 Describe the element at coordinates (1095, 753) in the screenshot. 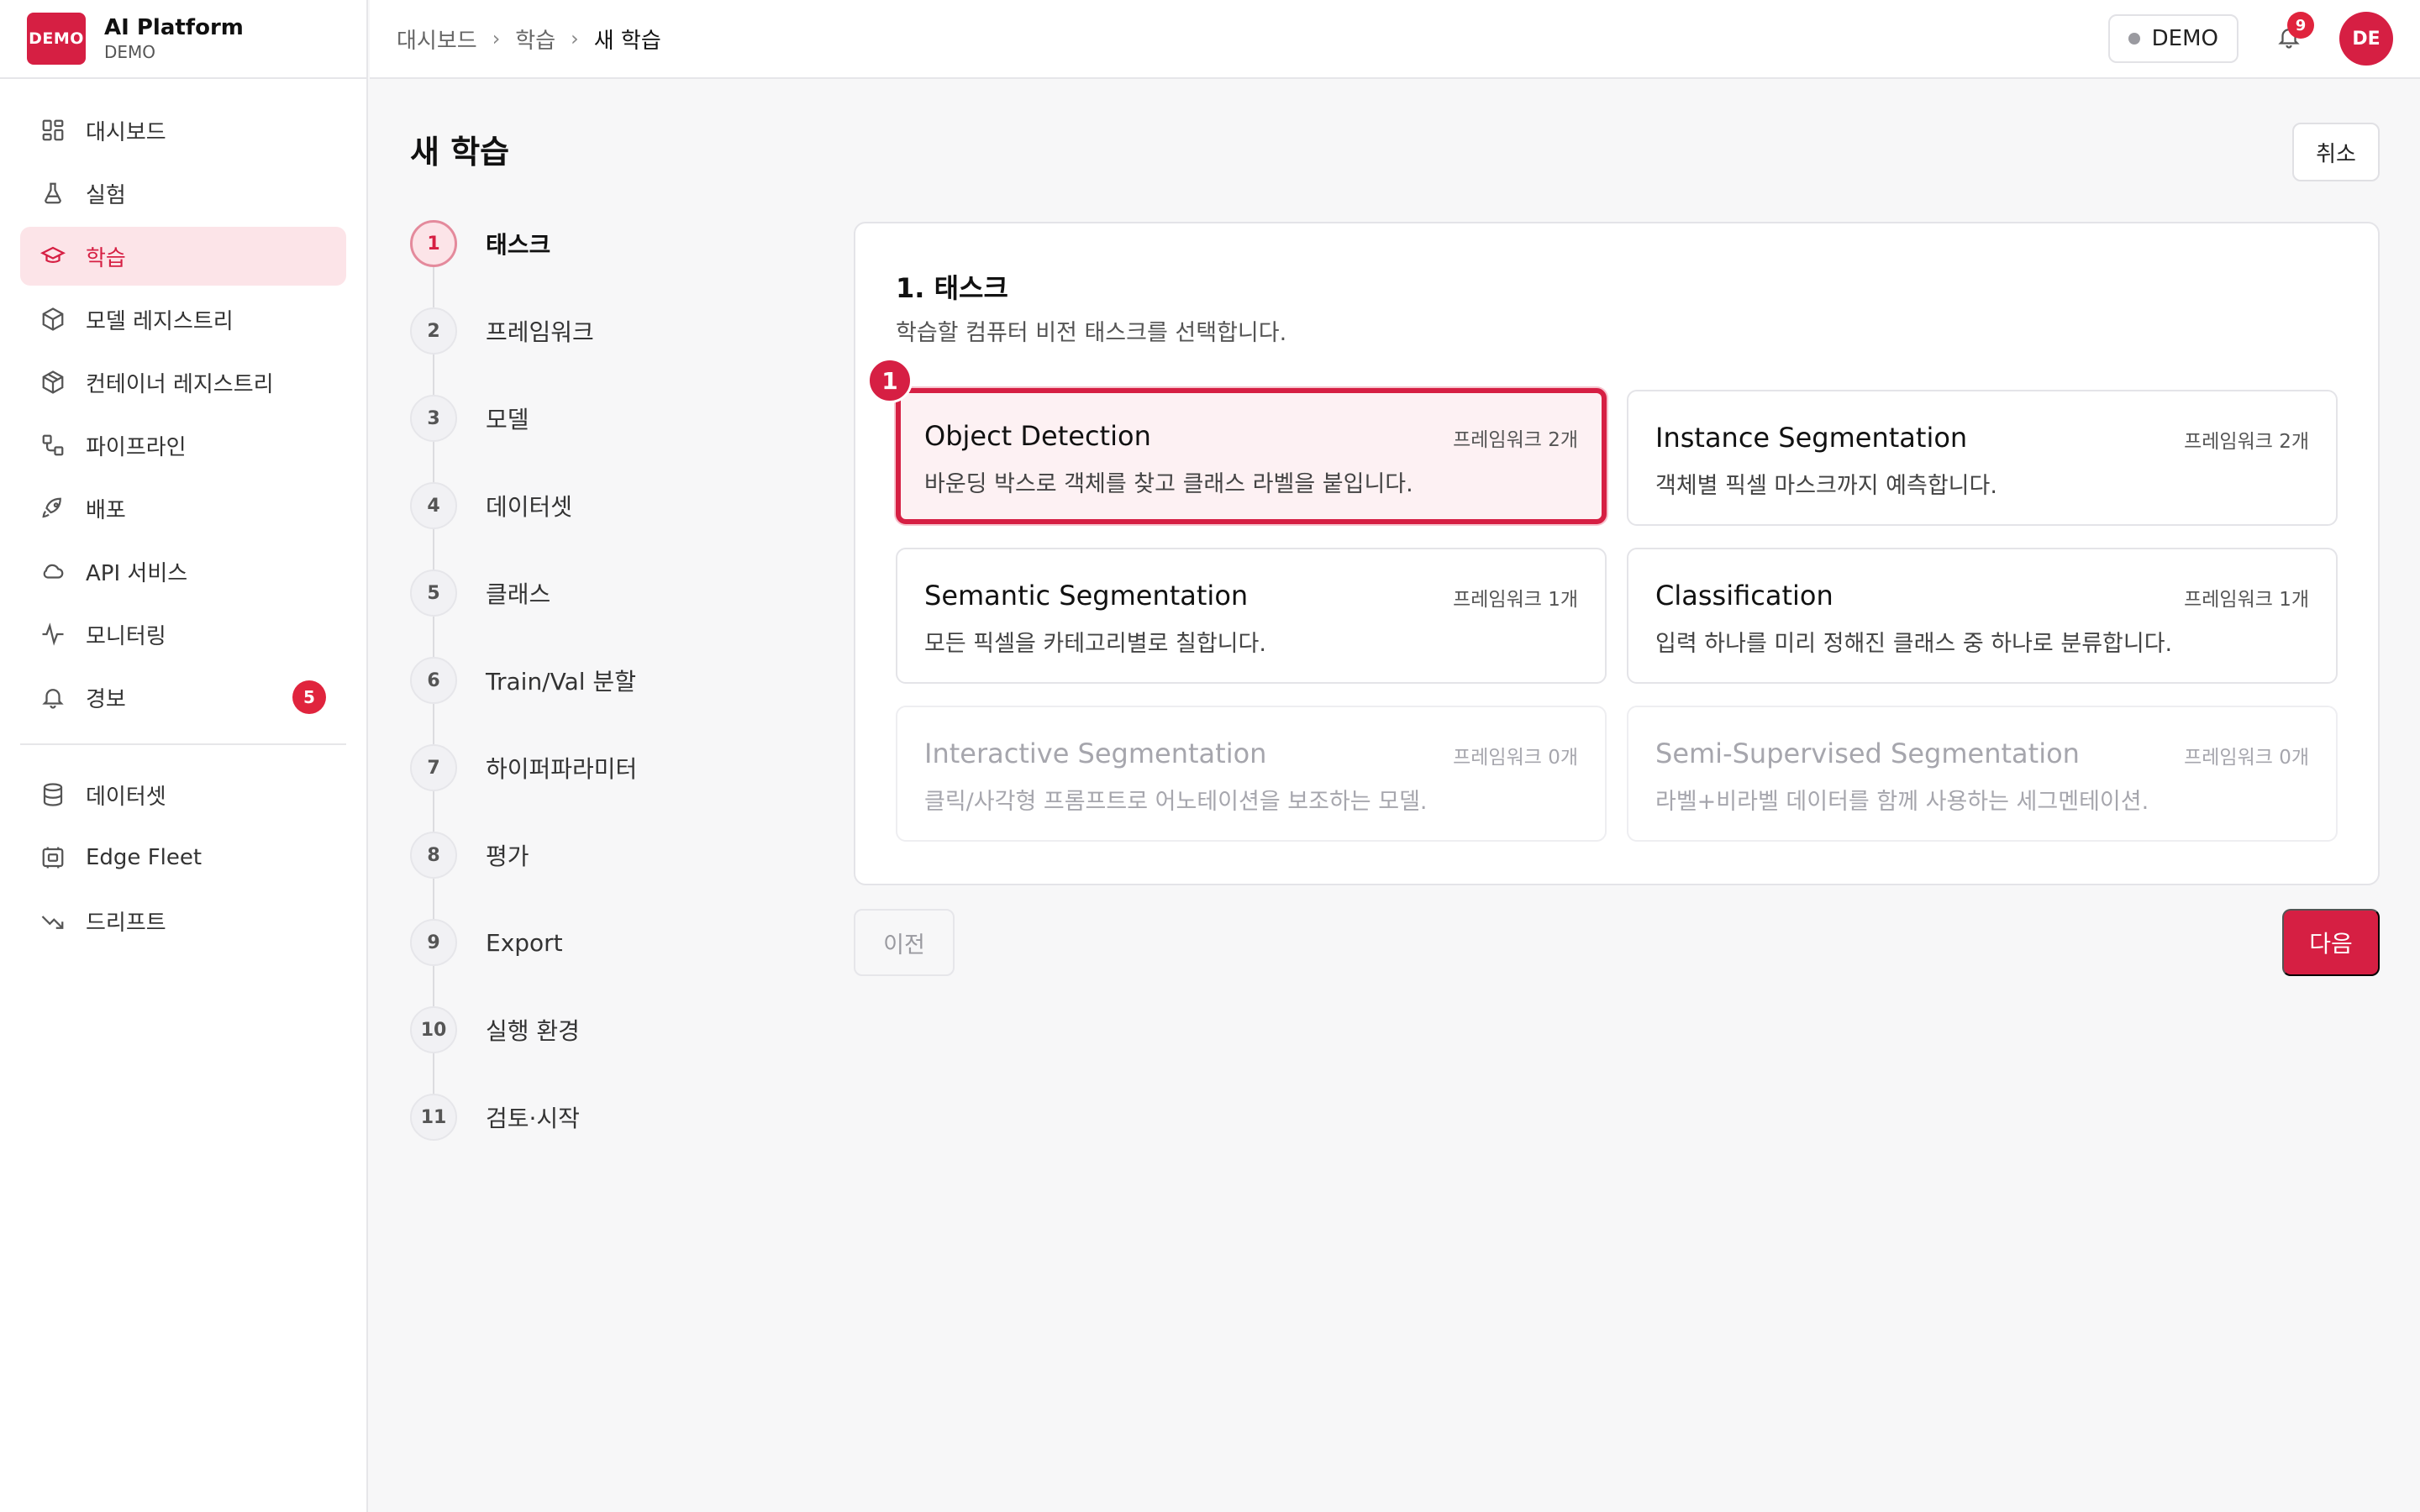

I see `task-title: Interactive Segmentation` at that location.